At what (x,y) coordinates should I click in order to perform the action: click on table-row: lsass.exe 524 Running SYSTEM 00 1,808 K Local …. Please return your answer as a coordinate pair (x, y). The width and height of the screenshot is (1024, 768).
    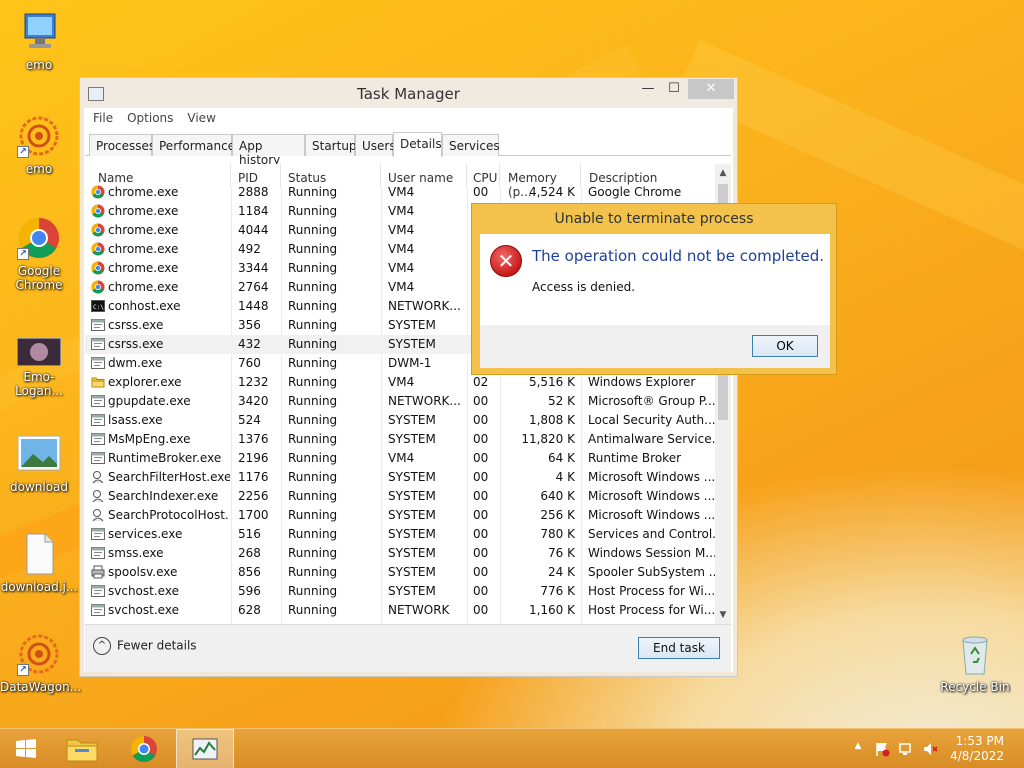
    Looking at the image, I should click on (400, 420).